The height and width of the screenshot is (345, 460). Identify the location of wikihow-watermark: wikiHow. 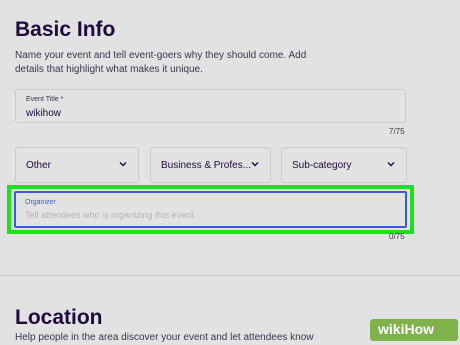
(414, 330).